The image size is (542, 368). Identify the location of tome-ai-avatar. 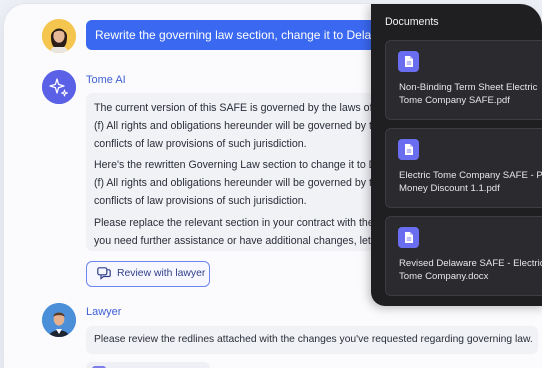
(59, 87).